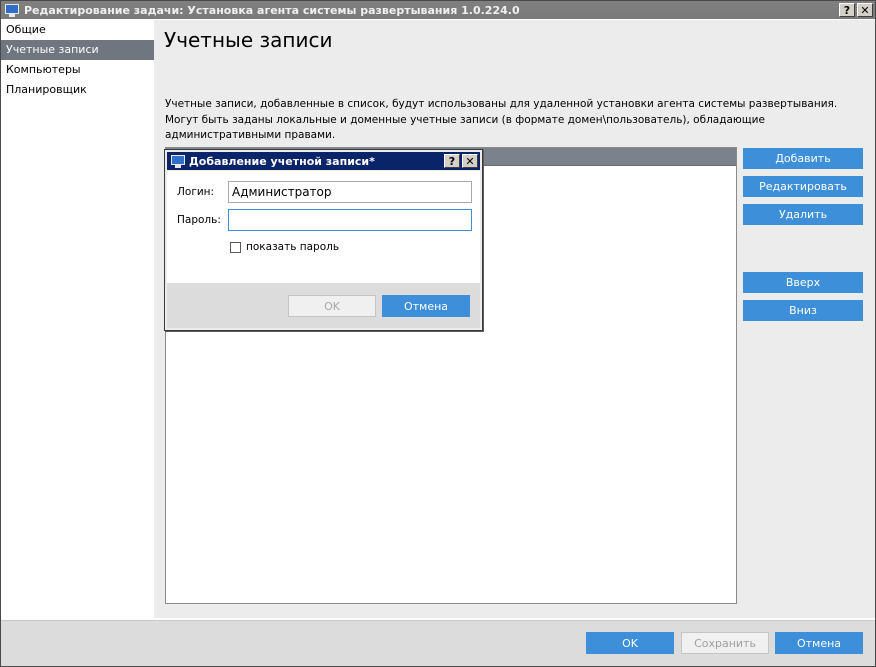  What do you see at coordinates (350, 192) in the screenshot?
I see `login-field` at bounding box center [350, 192].